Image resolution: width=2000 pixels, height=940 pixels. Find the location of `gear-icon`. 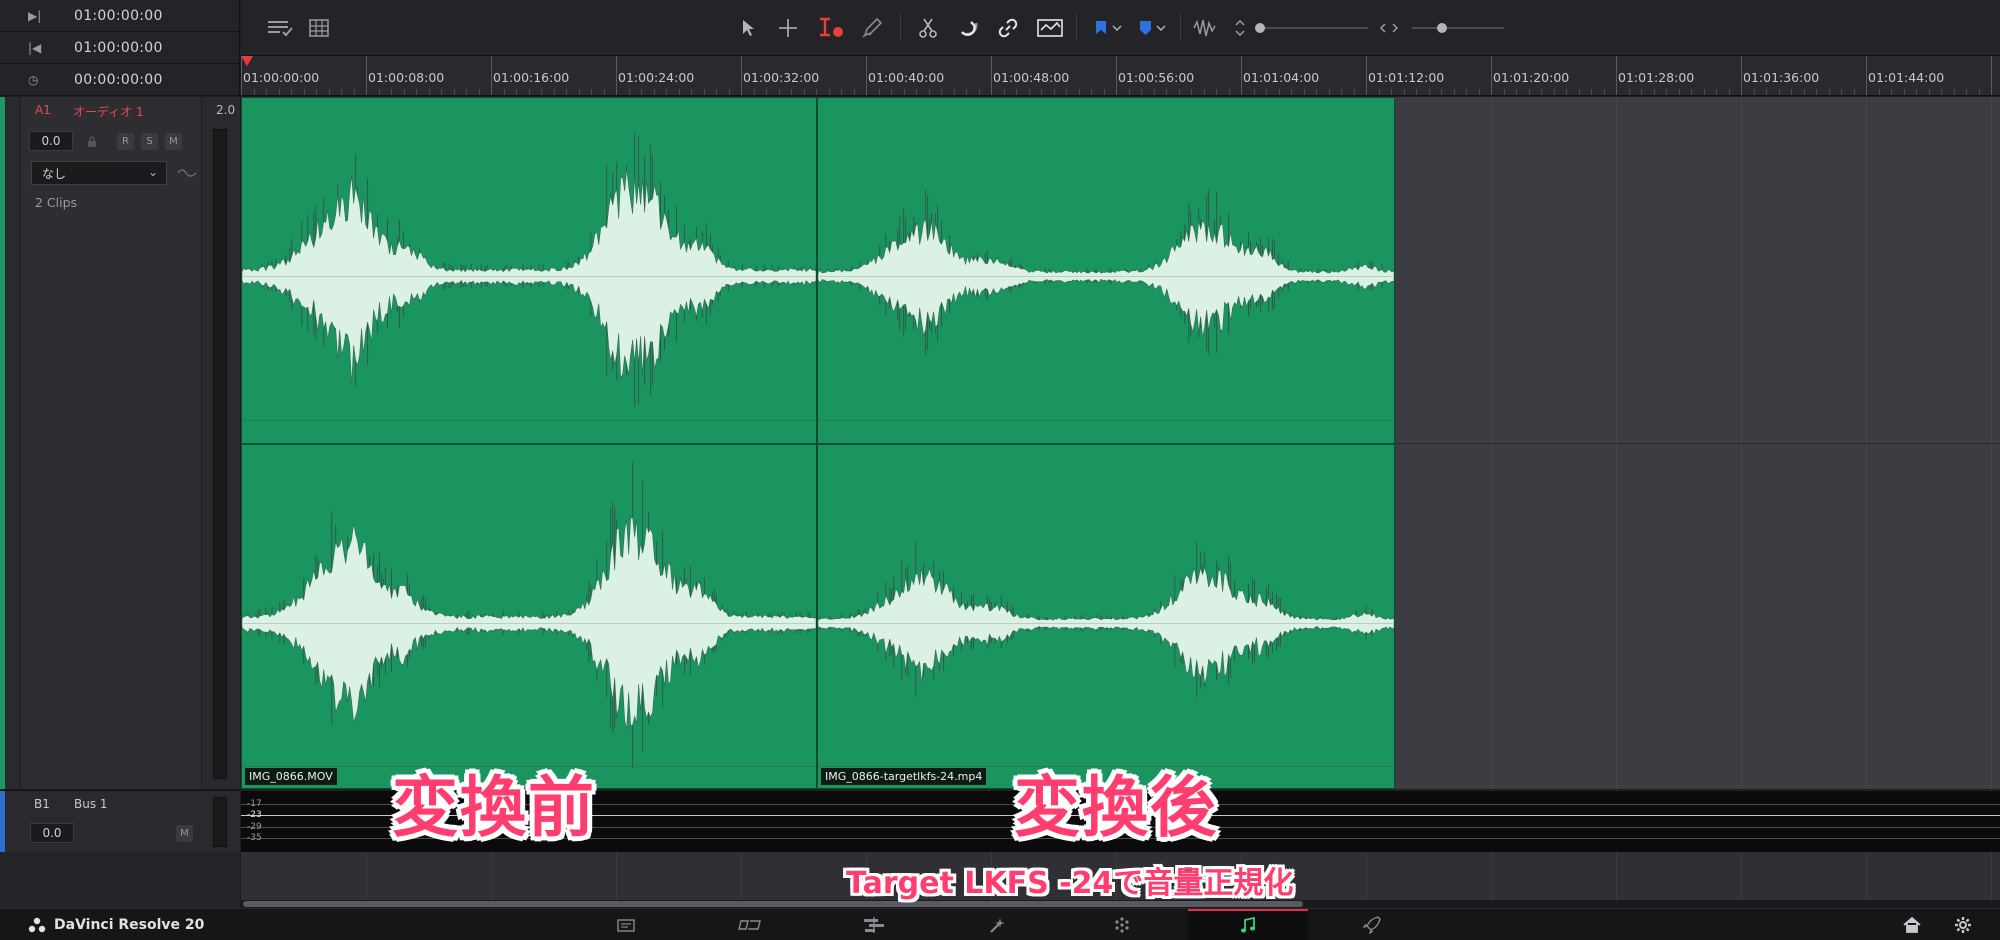

gear-icon is located at coordinates (1963, 925).